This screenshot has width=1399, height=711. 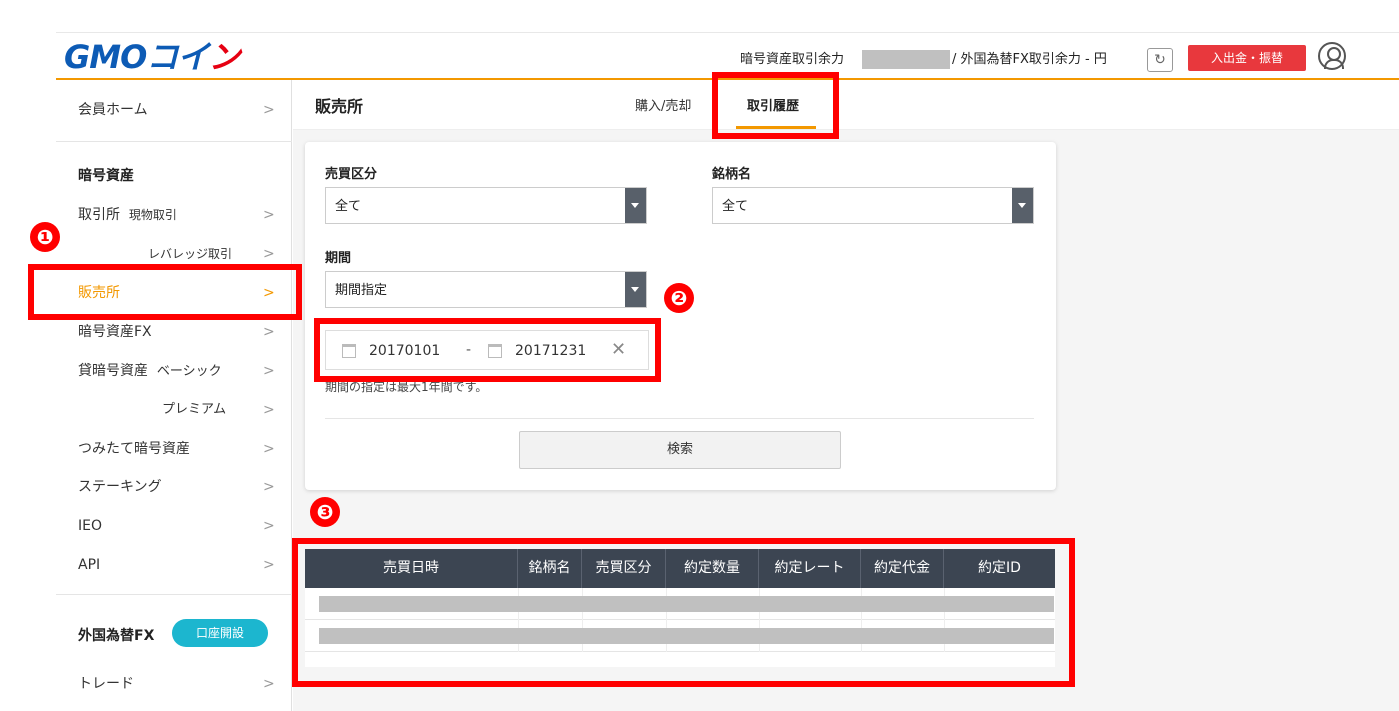 I want to click on sidebar-item-label: 会員ホーム, so click(x=113, y=110).